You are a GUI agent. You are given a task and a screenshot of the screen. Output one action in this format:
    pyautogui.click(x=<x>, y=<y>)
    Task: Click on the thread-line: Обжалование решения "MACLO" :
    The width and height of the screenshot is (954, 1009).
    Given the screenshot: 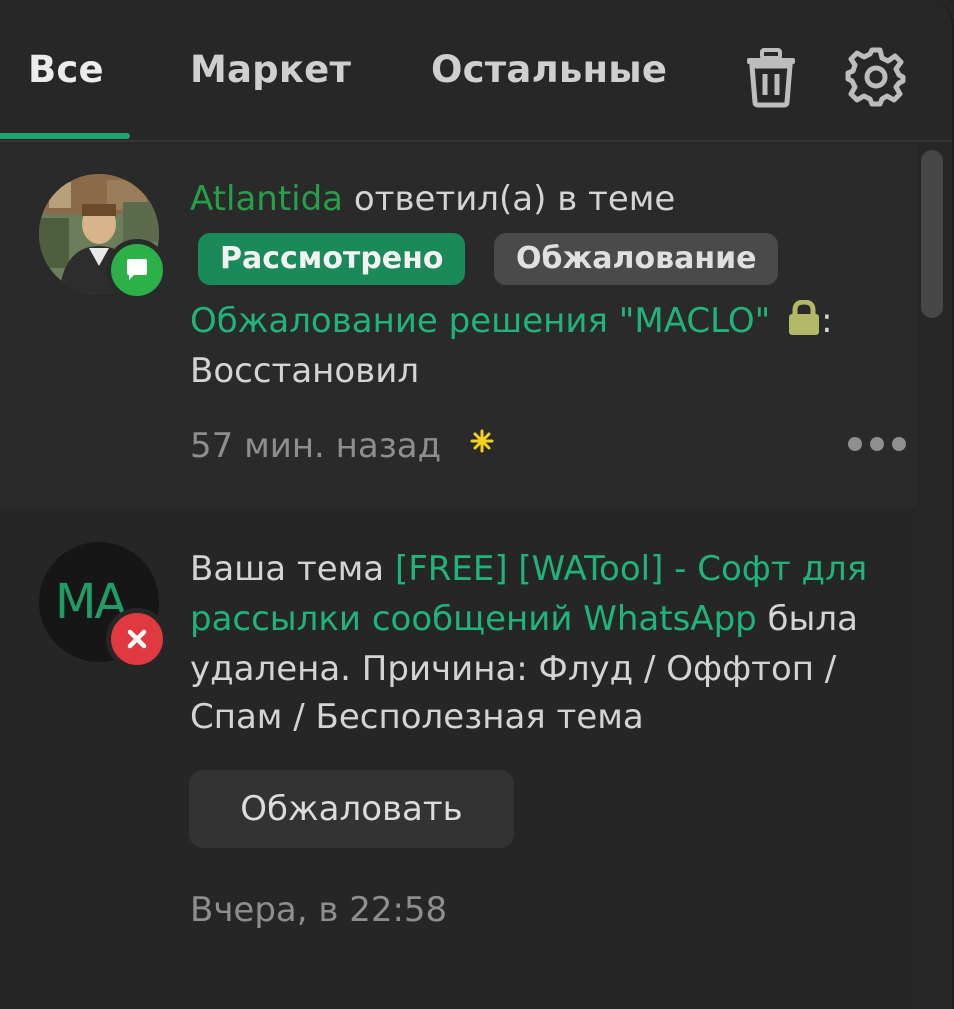 What is the action you would take?
    pyautogui.click(x=511, y=323)
    